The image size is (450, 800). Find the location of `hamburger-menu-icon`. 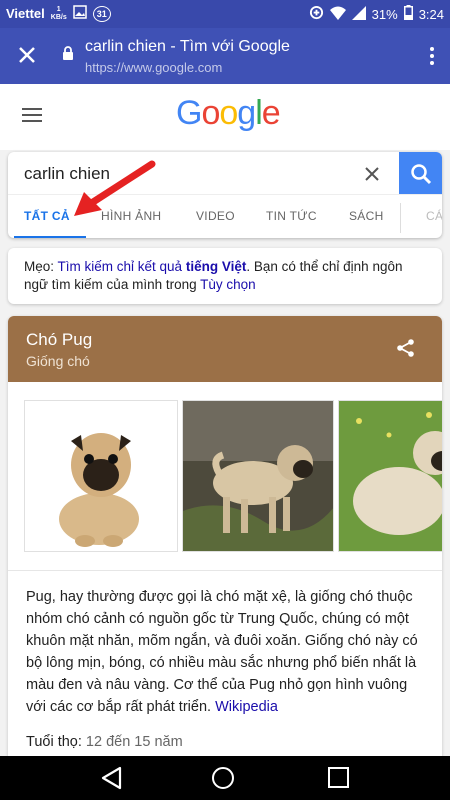

hamburger-menu-icon is located at coordinates (32, 117).